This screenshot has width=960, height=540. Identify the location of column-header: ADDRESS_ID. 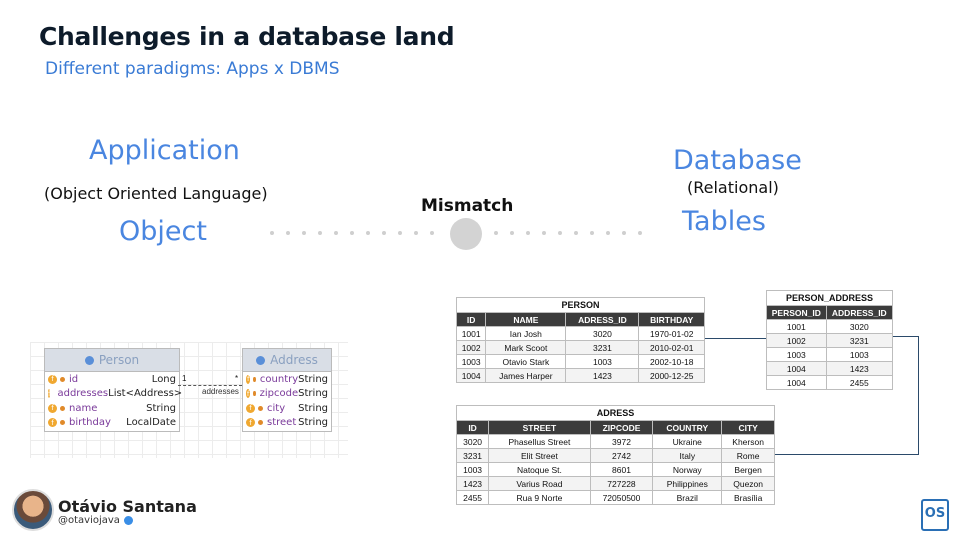
(859, 312).